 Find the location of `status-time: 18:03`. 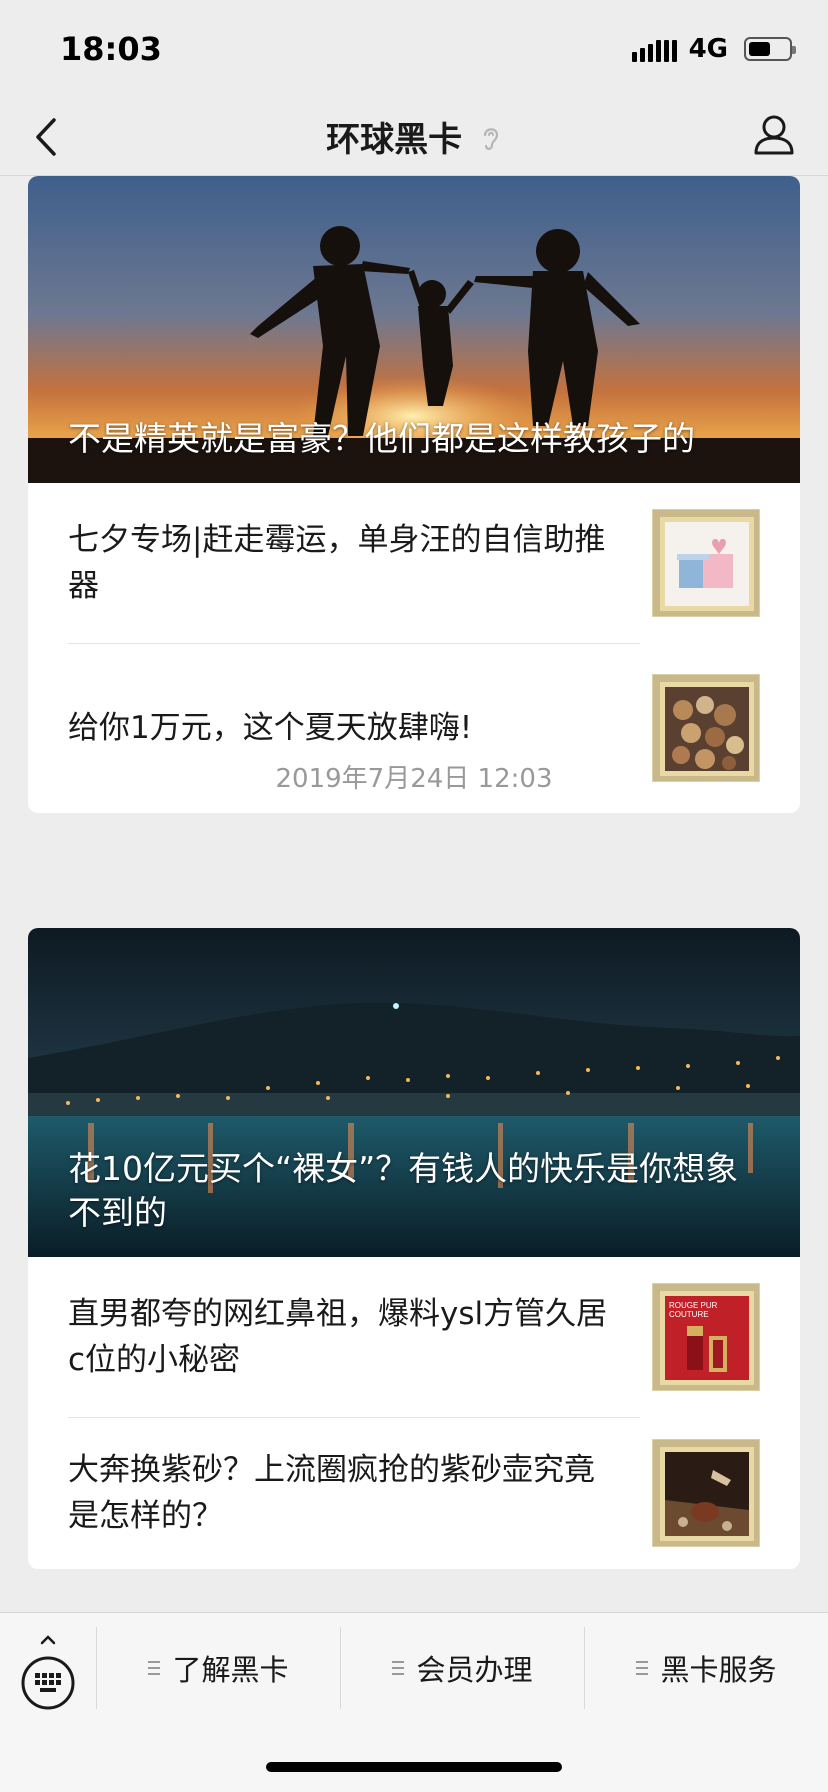

status-time: 18:03 is located at coordinates (111, 49).